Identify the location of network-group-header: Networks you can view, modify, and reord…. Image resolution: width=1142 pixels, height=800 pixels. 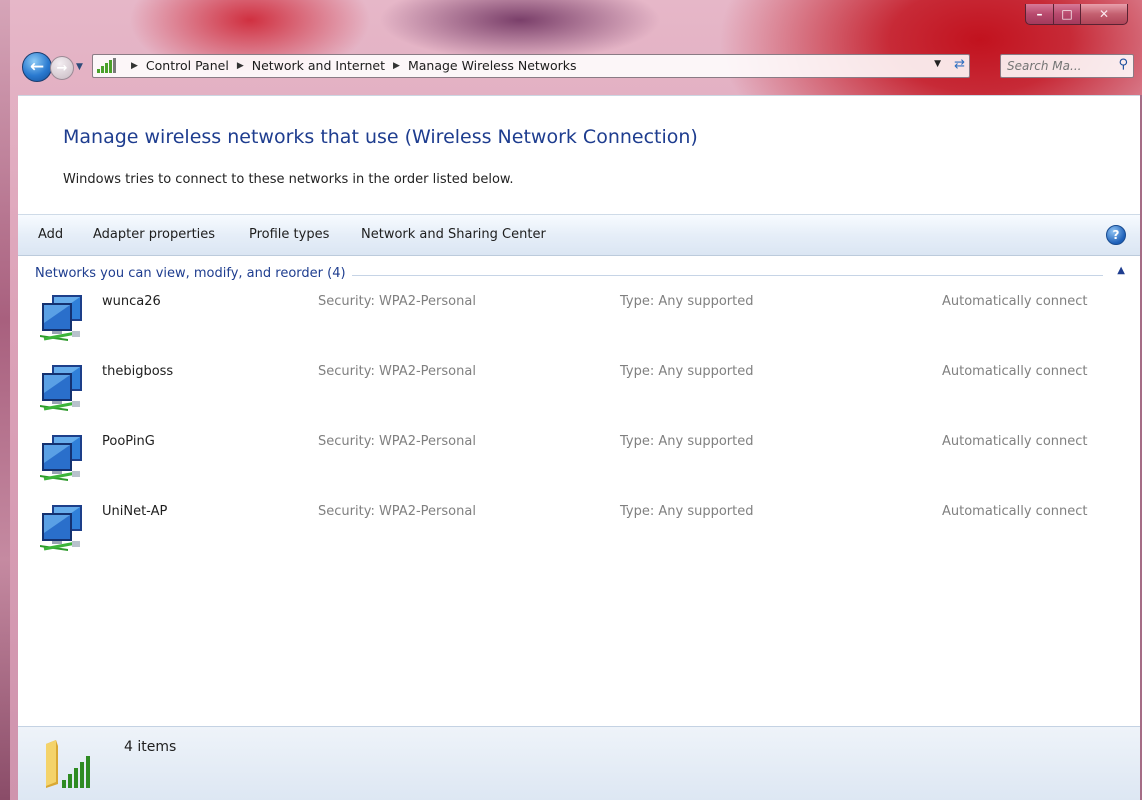
(580, 274).